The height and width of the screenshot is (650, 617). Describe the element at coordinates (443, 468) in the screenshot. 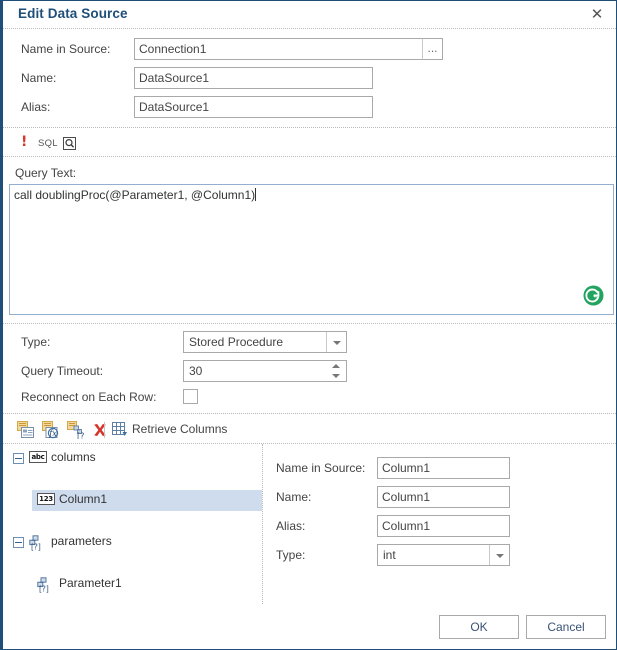

I see `detail-name-in-source-input` at that location.